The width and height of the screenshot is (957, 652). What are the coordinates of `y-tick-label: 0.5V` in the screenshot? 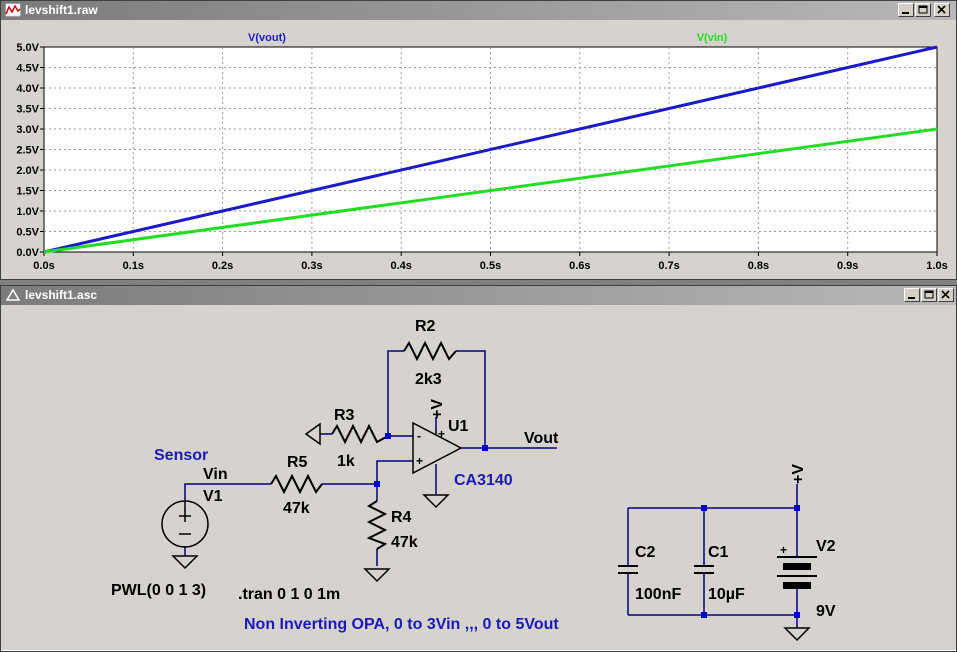 It's located at (27, 233).